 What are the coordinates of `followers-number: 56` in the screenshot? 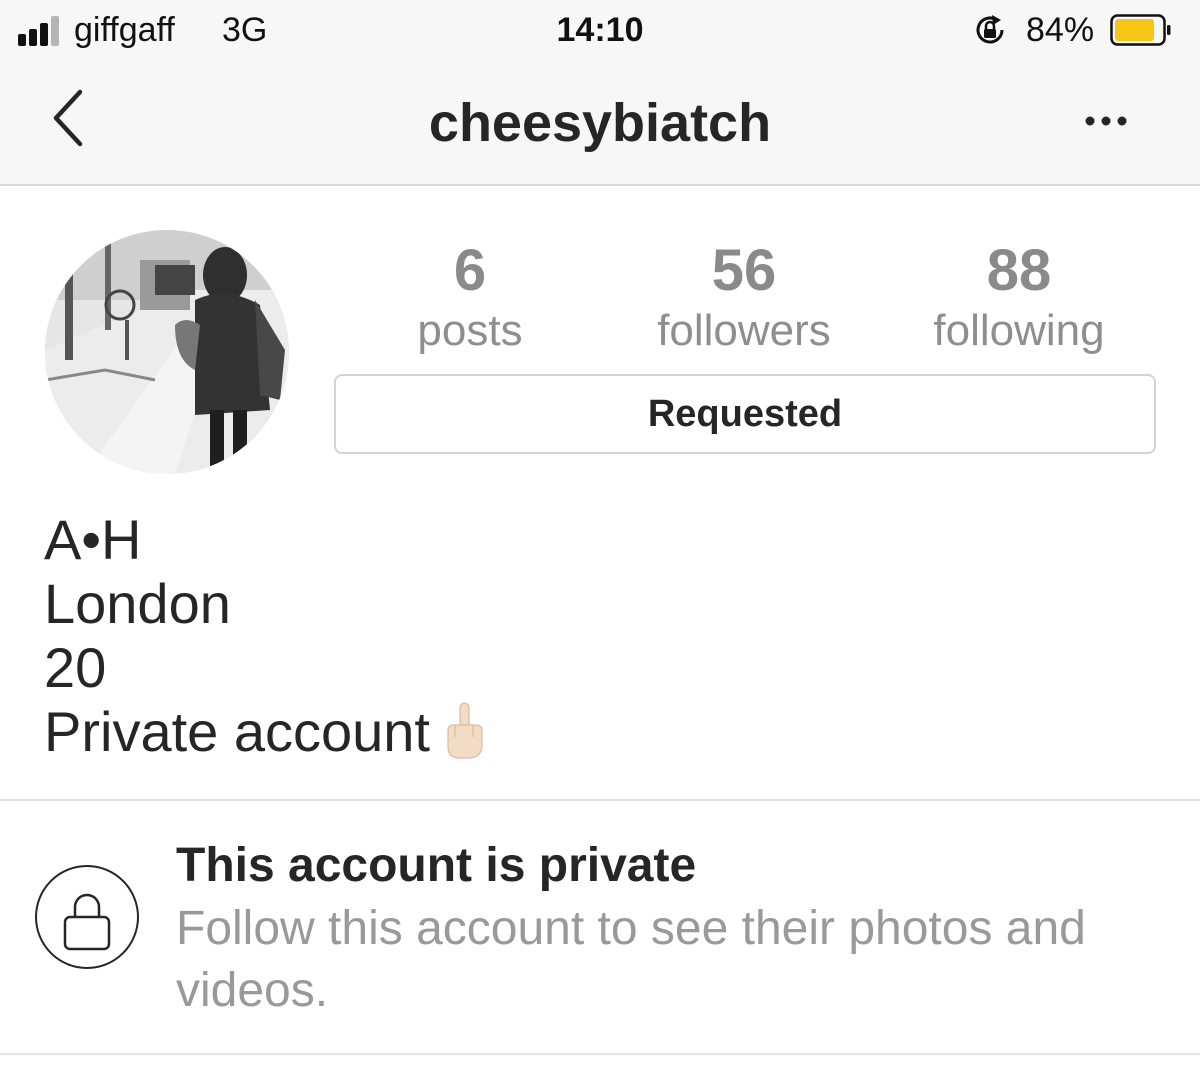 It's located at (744, 270).